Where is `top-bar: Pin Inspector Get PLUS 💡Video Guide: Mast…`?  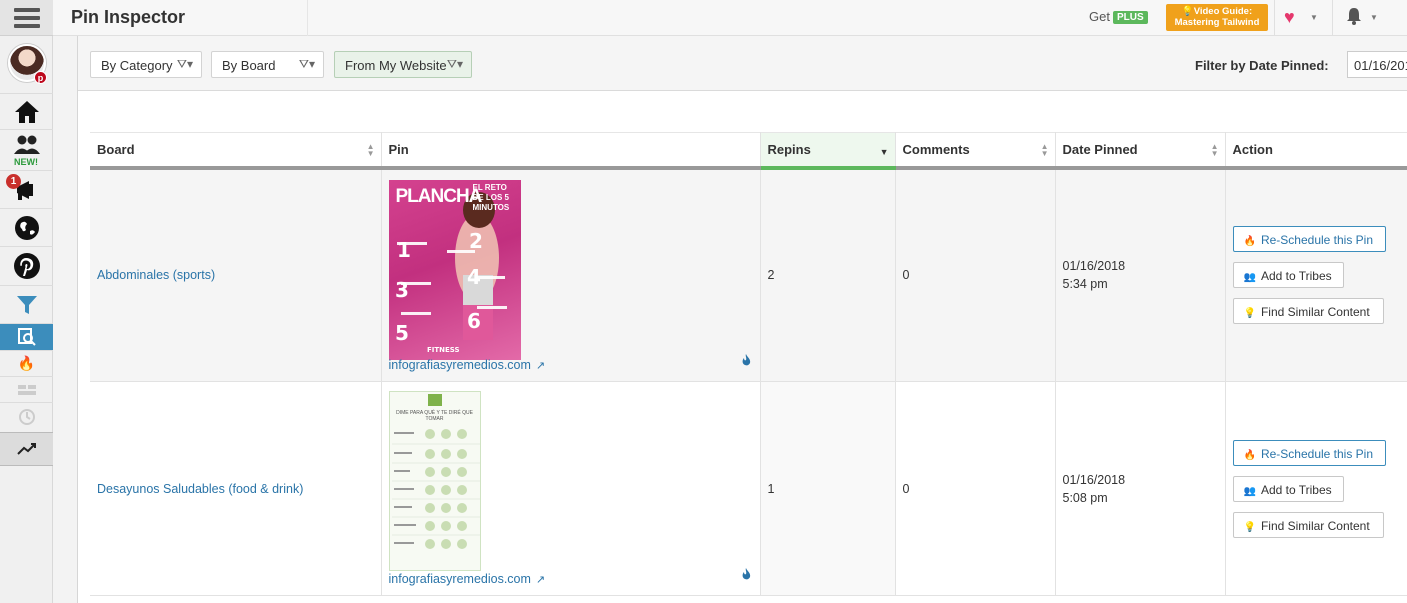 top-bar: Pin Inspector Get PLUS 💡Video Guide: Mast… is located at coordinates (730, 18).